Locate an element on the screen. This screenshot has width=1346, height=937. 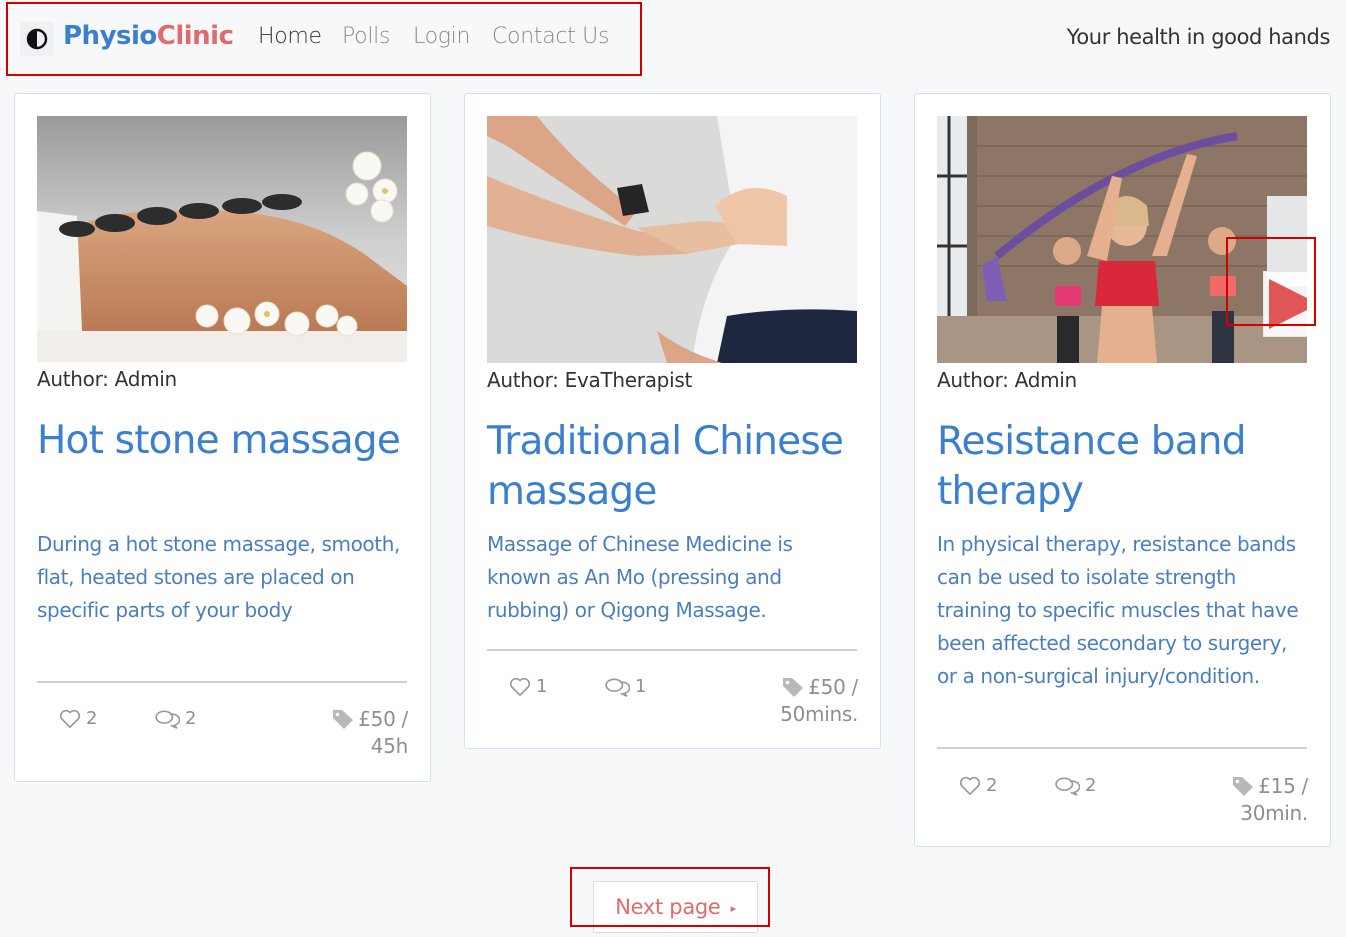
card-title: Hot stone massage is located at coordinates (227, 441).